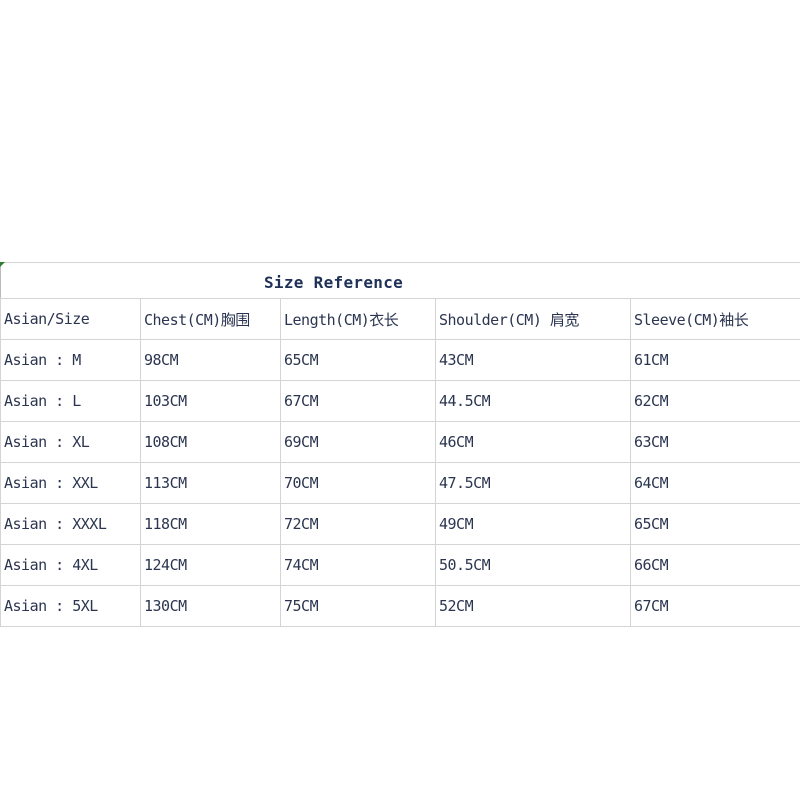 Image resolution: width=800 pixels, height=800 pixels. I want to click on table-row: Asian : XXL 113CM 70CM 47.5CM 64CM, so click(400, 483).